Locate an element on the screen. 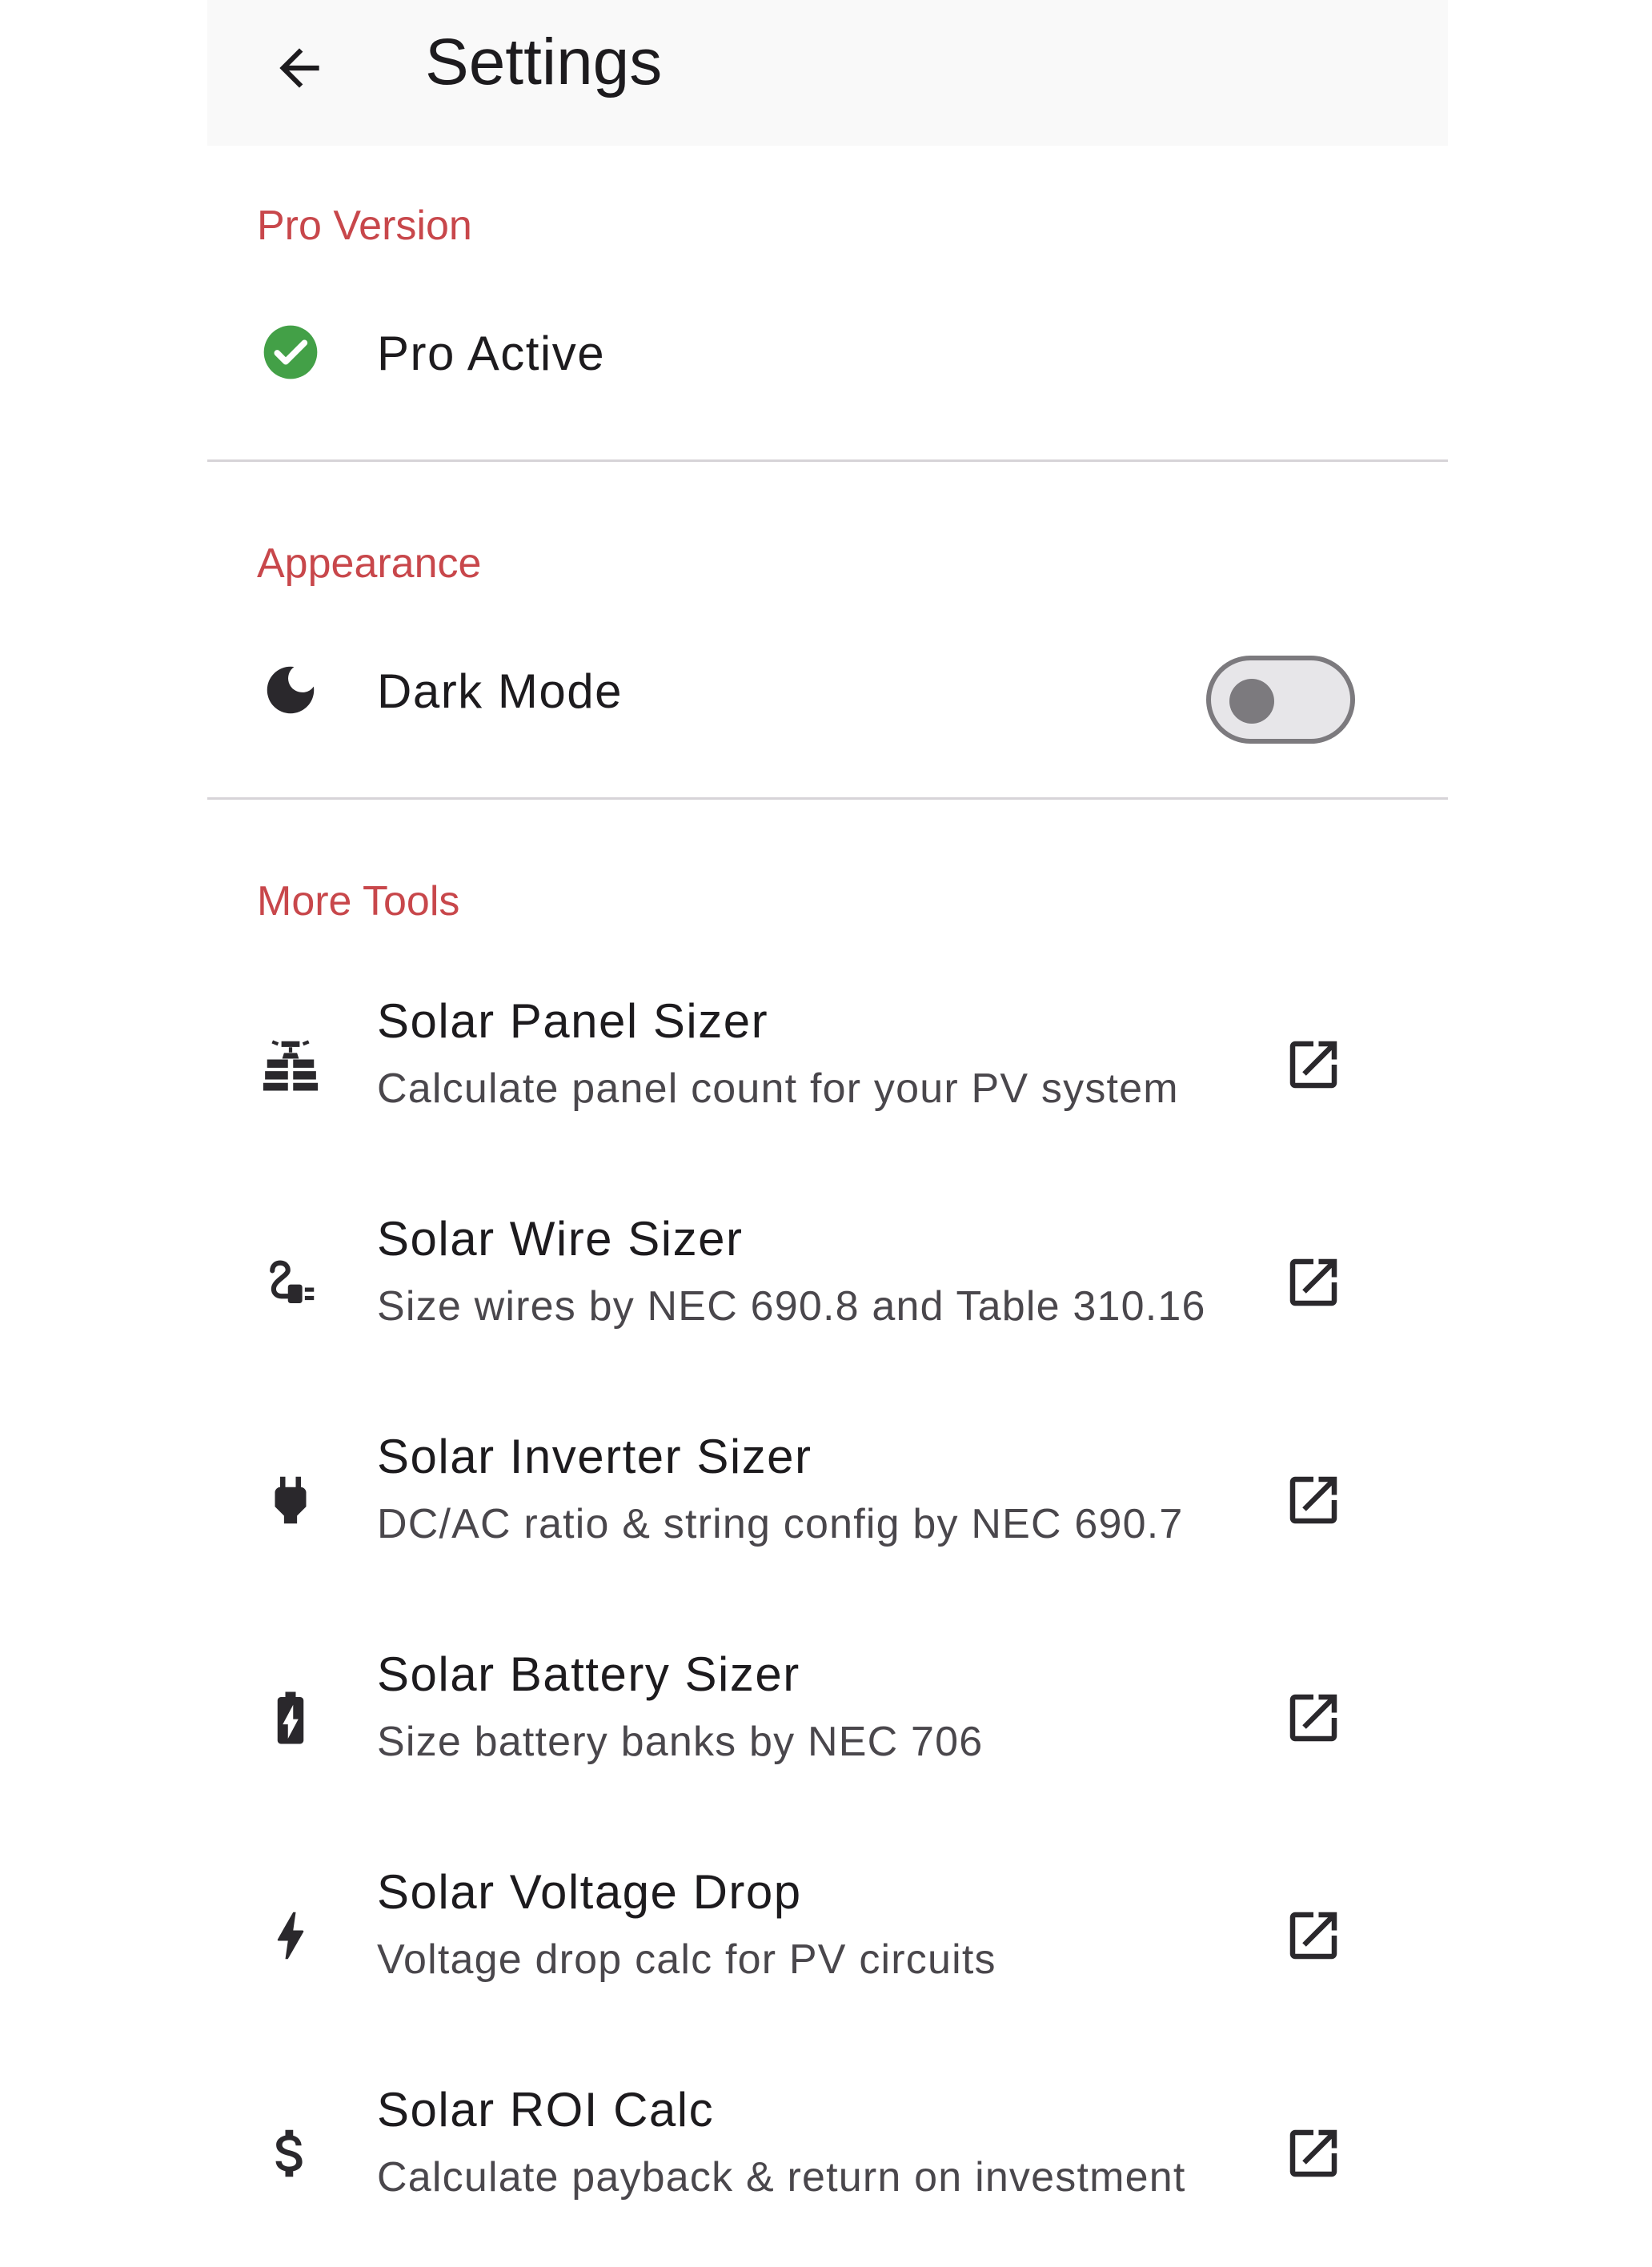  page-title: Settings is located at coordinates (544, 62).